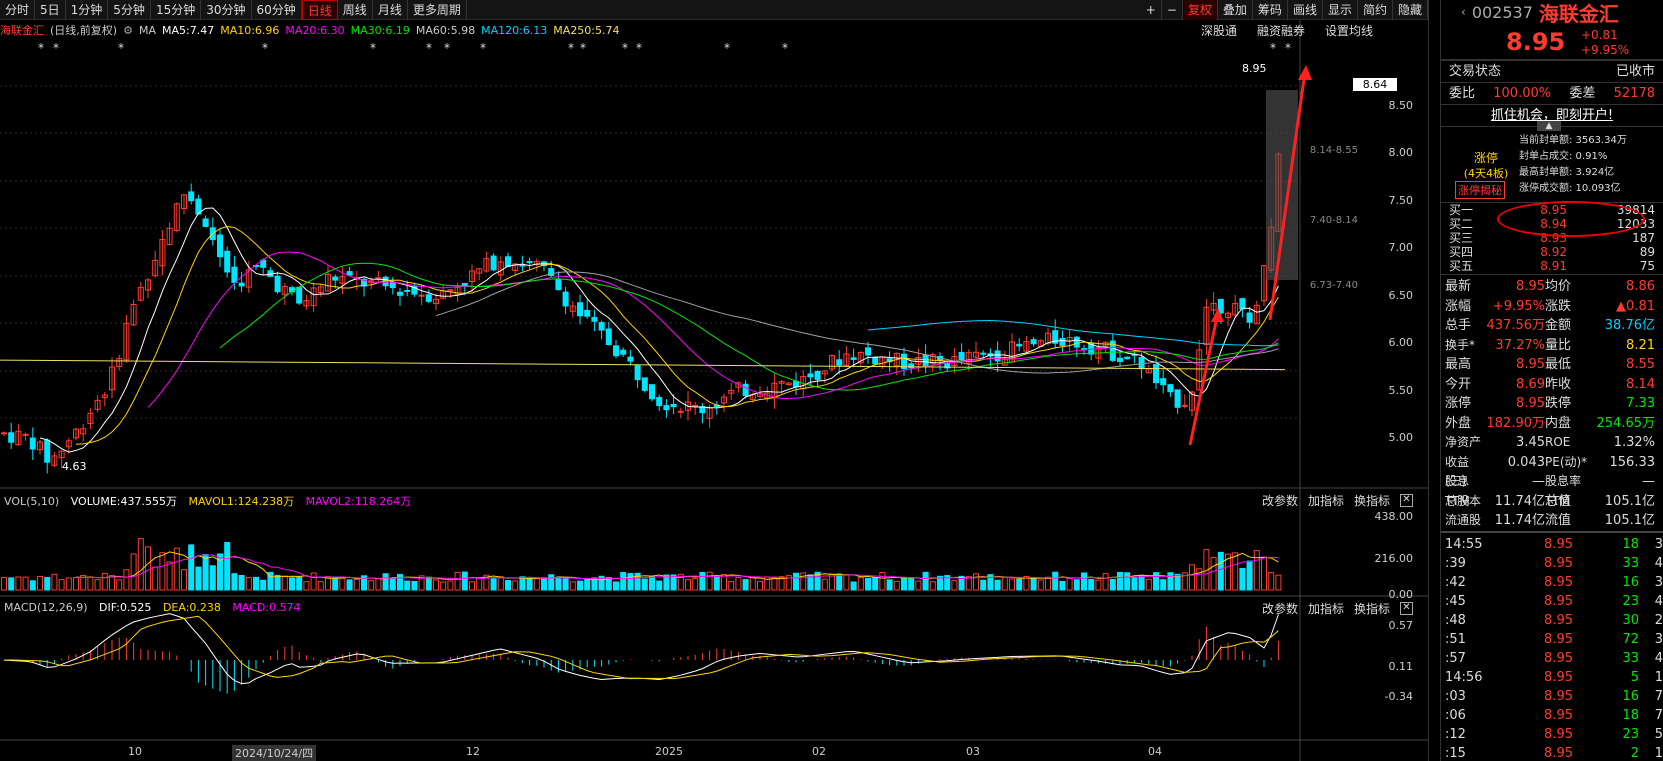  Describe the element at coordinates (1536, 42) in the screenshot. I see `last-price: 8.95` at that location.